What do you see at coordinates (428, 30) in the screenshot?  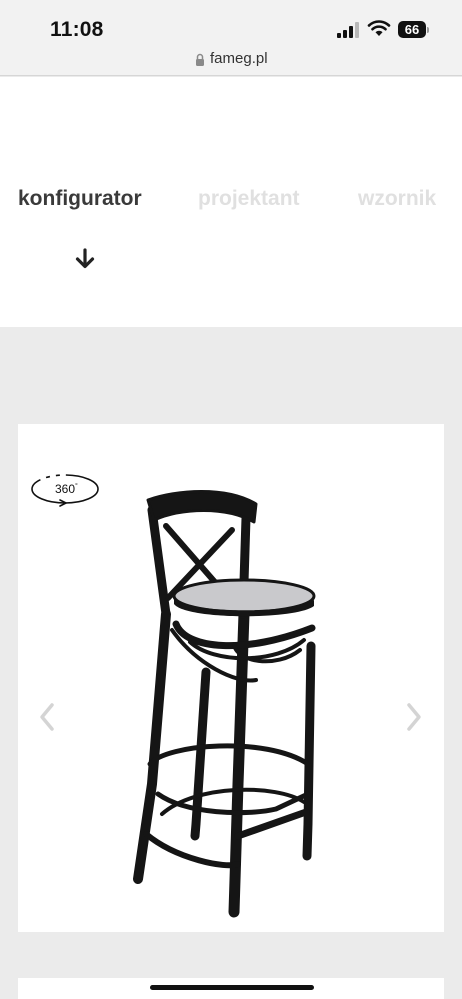 I see `battery-cap` at bounding box center [428, 30].